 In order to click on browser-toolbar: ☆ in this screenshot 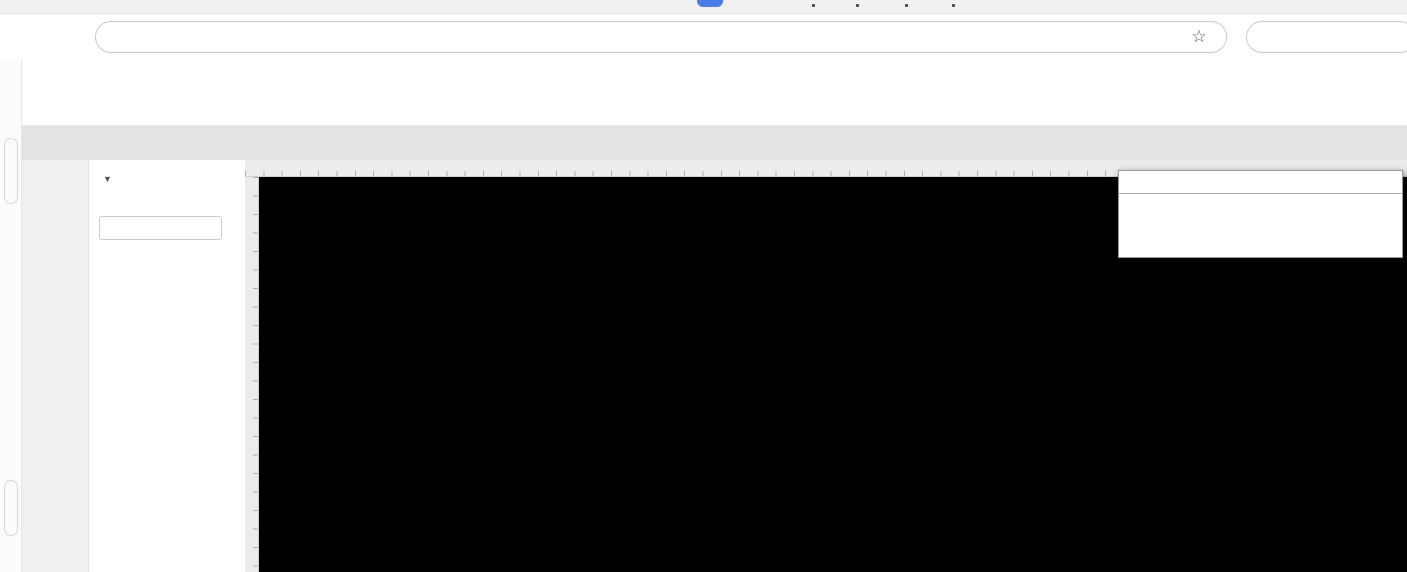, I will do `click(703, 37)`.